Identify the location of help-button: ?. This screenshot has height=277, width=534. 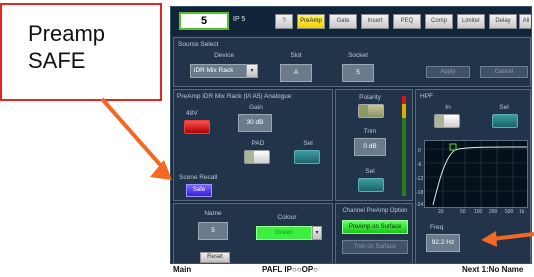
(284, 21).